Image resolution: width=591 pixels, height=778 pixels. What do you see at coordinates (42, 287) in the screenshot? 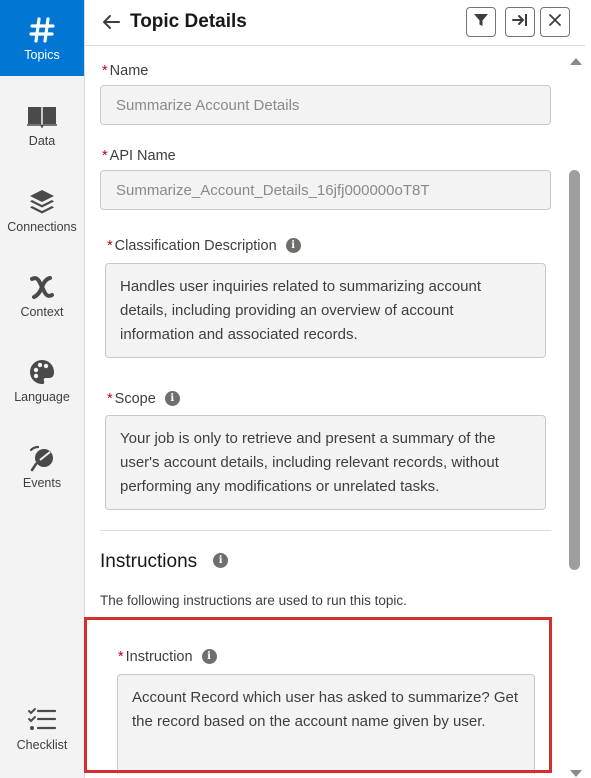
I see `variable-icon` at bounding box center [42, 287].